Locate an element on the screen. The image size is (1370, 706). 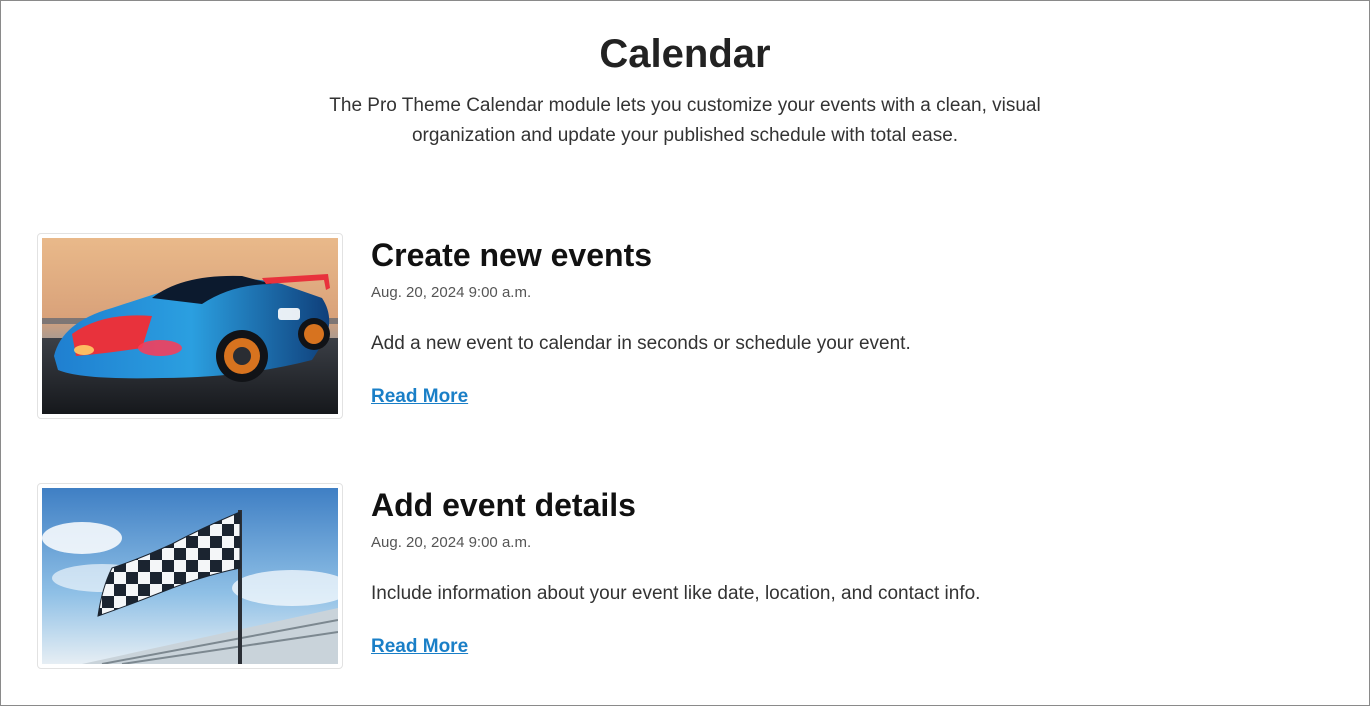
event-title: Create new events is located at coordinates (641, 255).